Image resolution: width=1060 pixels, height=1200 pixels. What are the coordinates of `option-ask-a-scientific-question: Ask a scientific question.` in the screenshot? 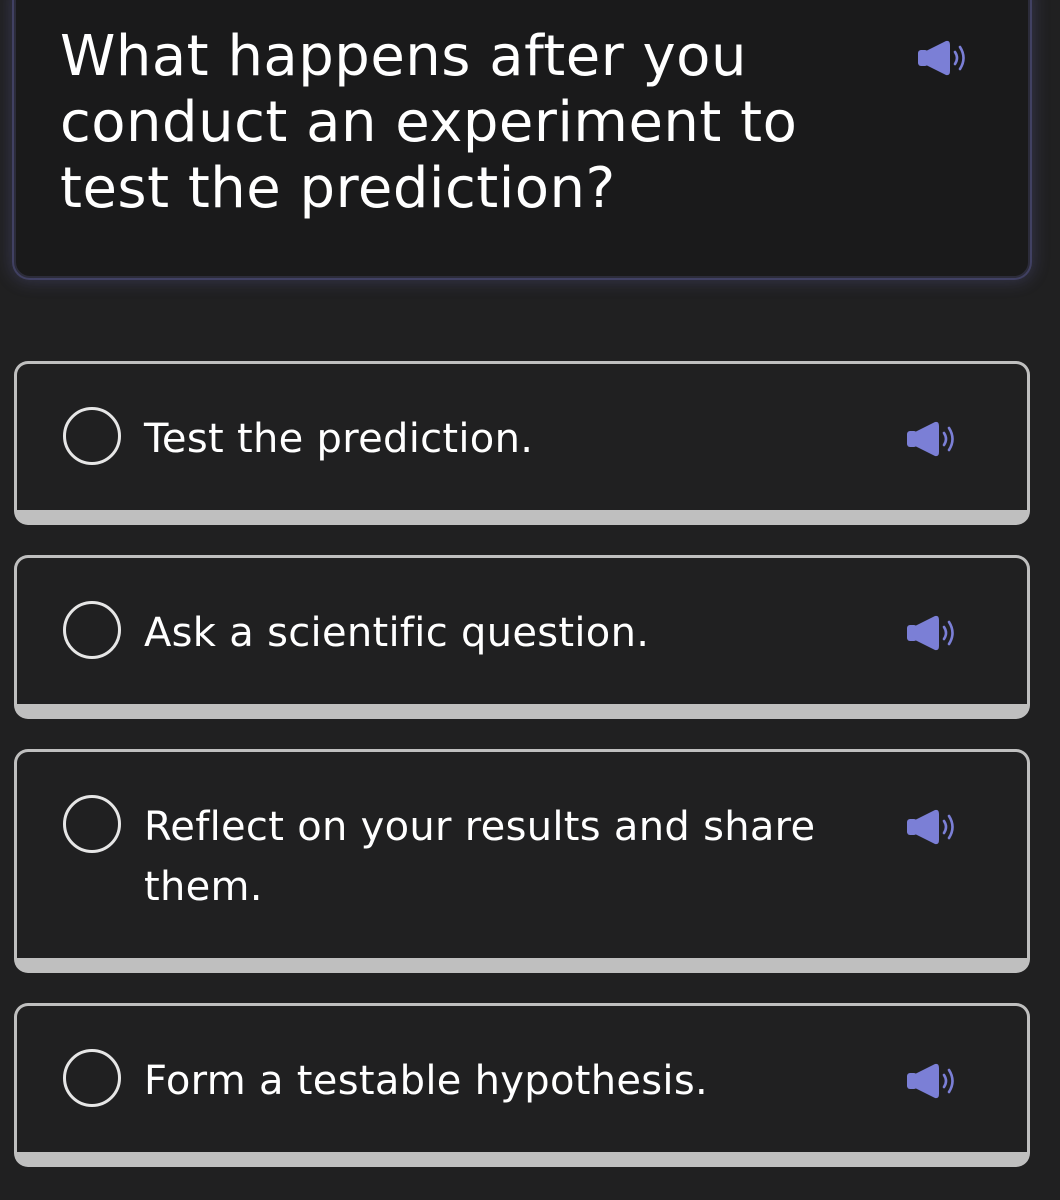 It's located at (522, 637).